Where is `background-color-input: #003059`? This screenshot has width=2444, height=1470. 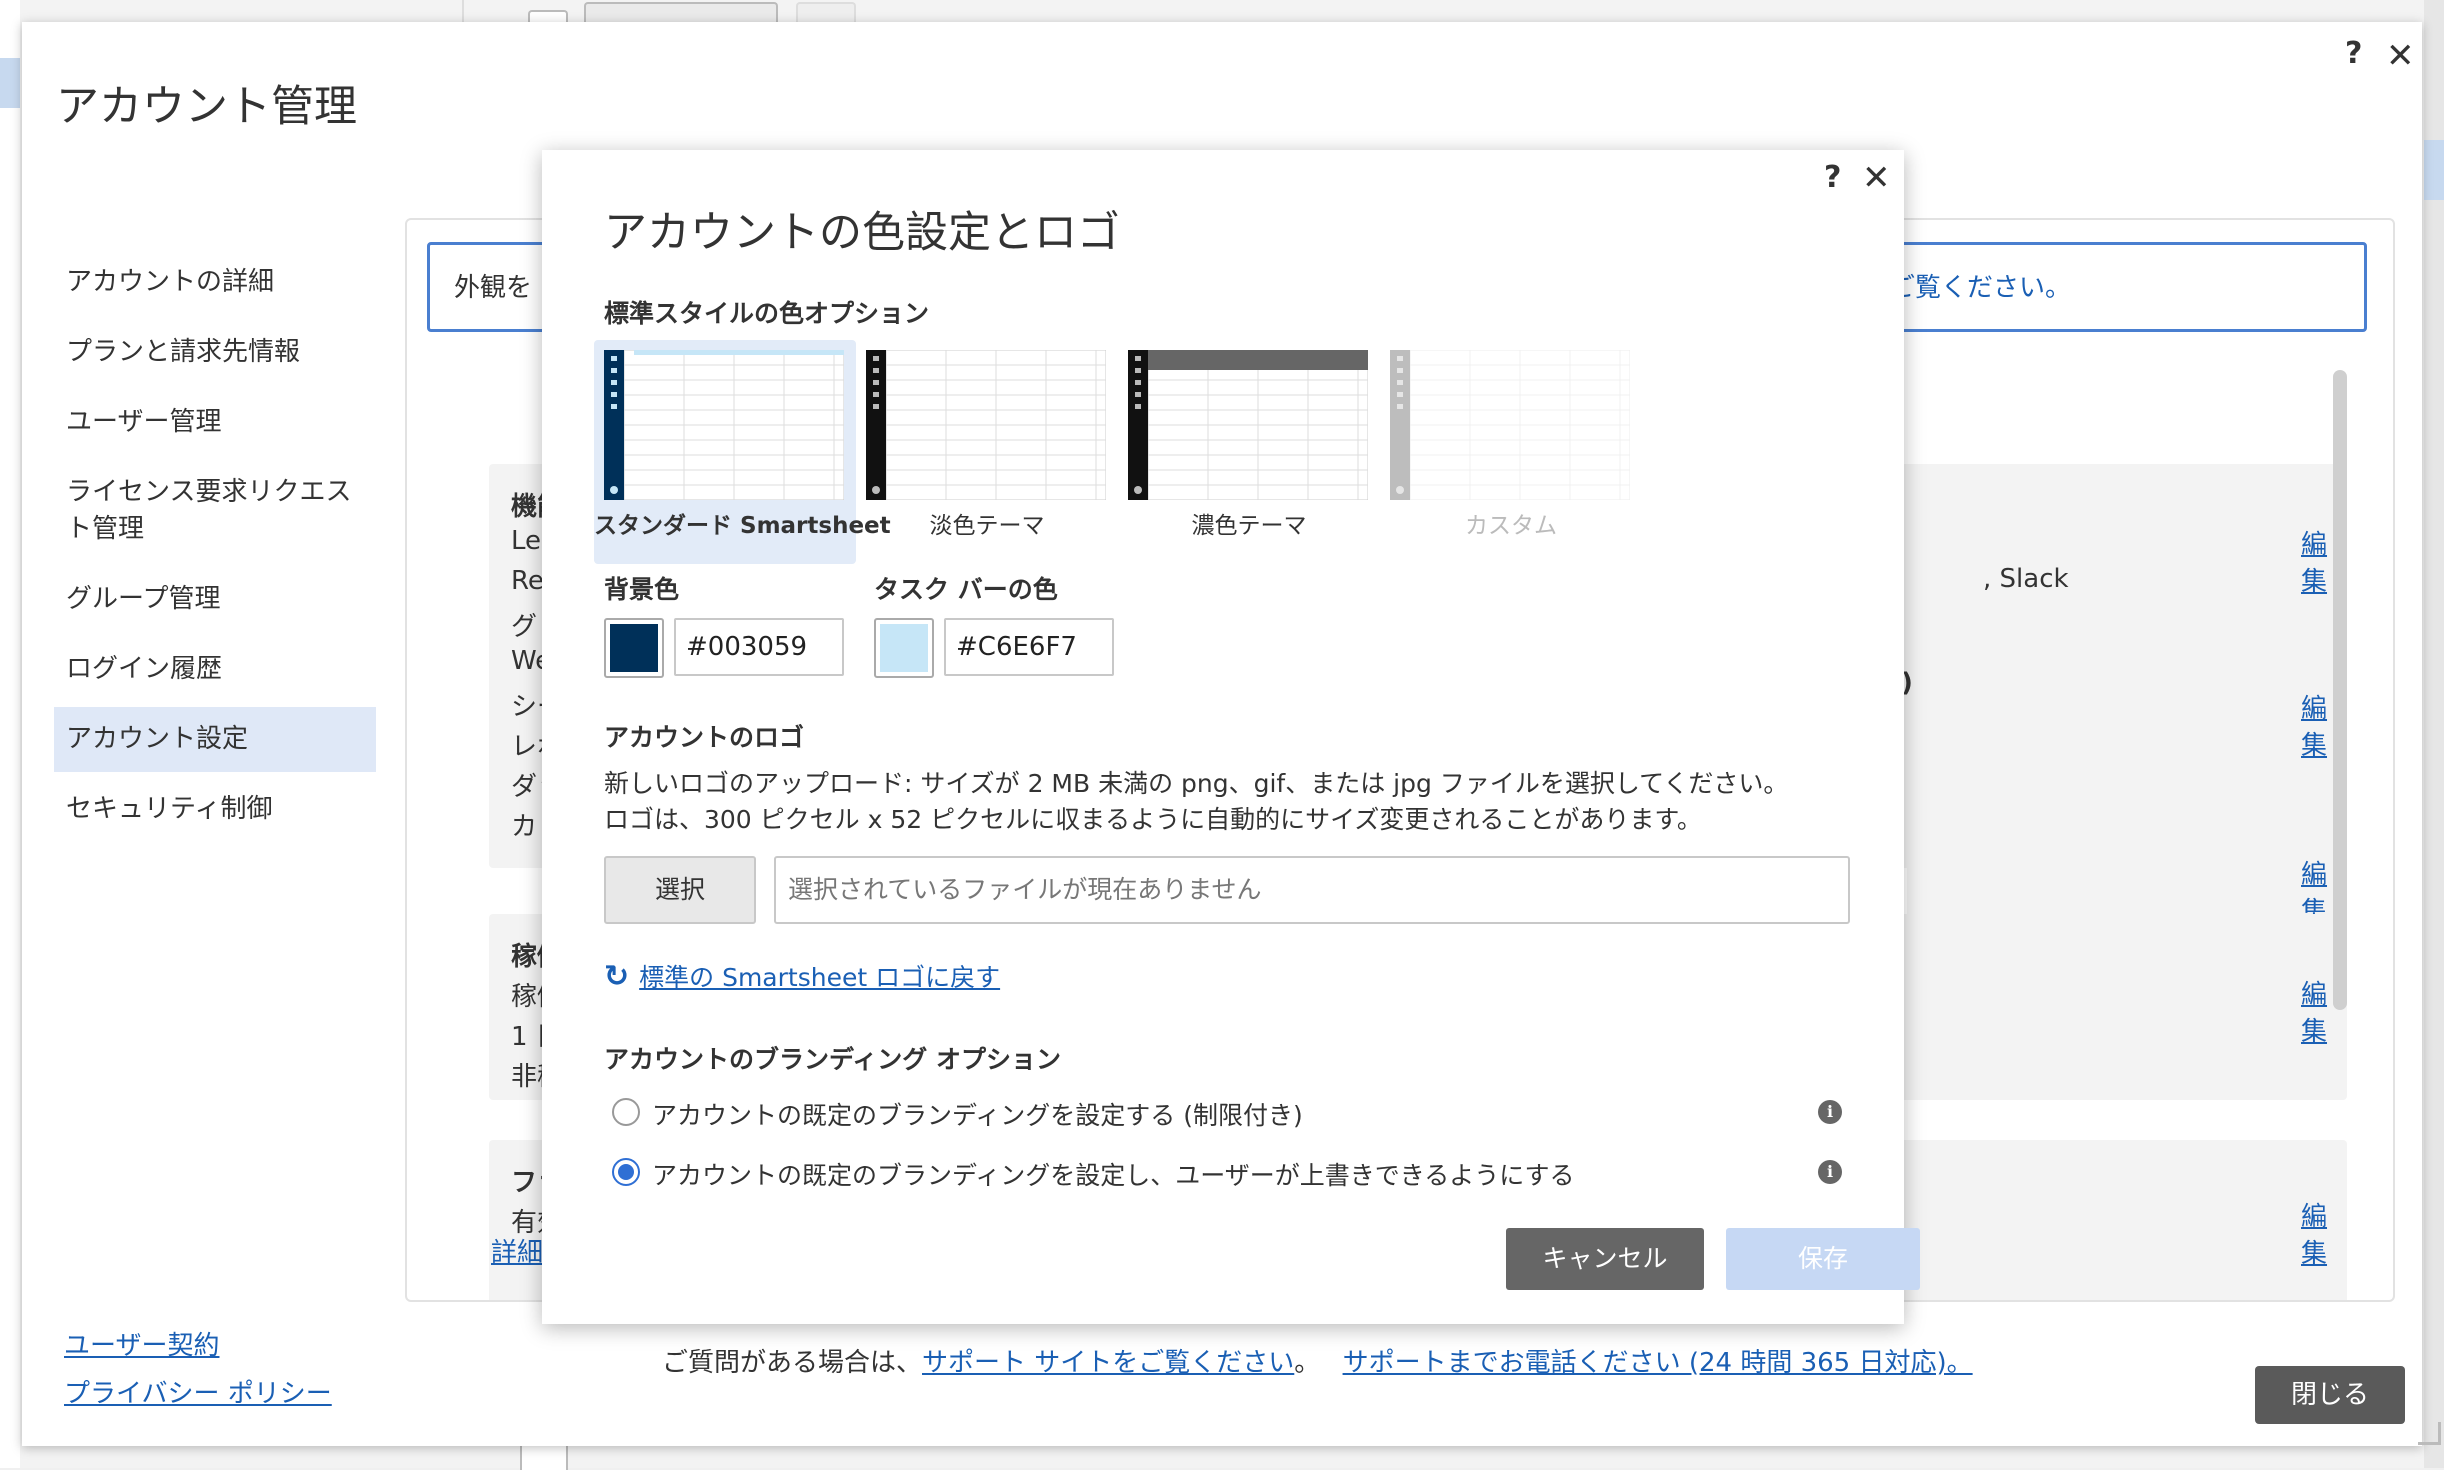
background-color-input: #003059 is located at coordinates (759, 647).